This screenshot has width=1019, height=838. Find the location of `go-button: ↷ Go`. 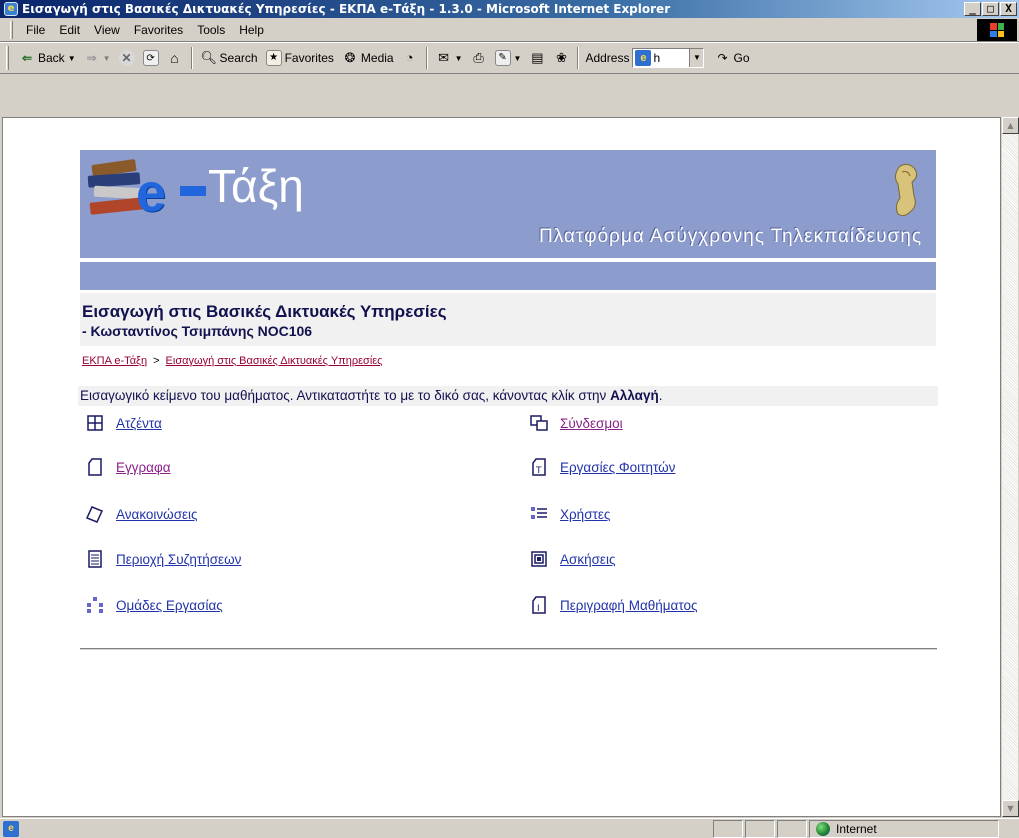

go-button: ↷ Go is located at coordinates (731, 58).